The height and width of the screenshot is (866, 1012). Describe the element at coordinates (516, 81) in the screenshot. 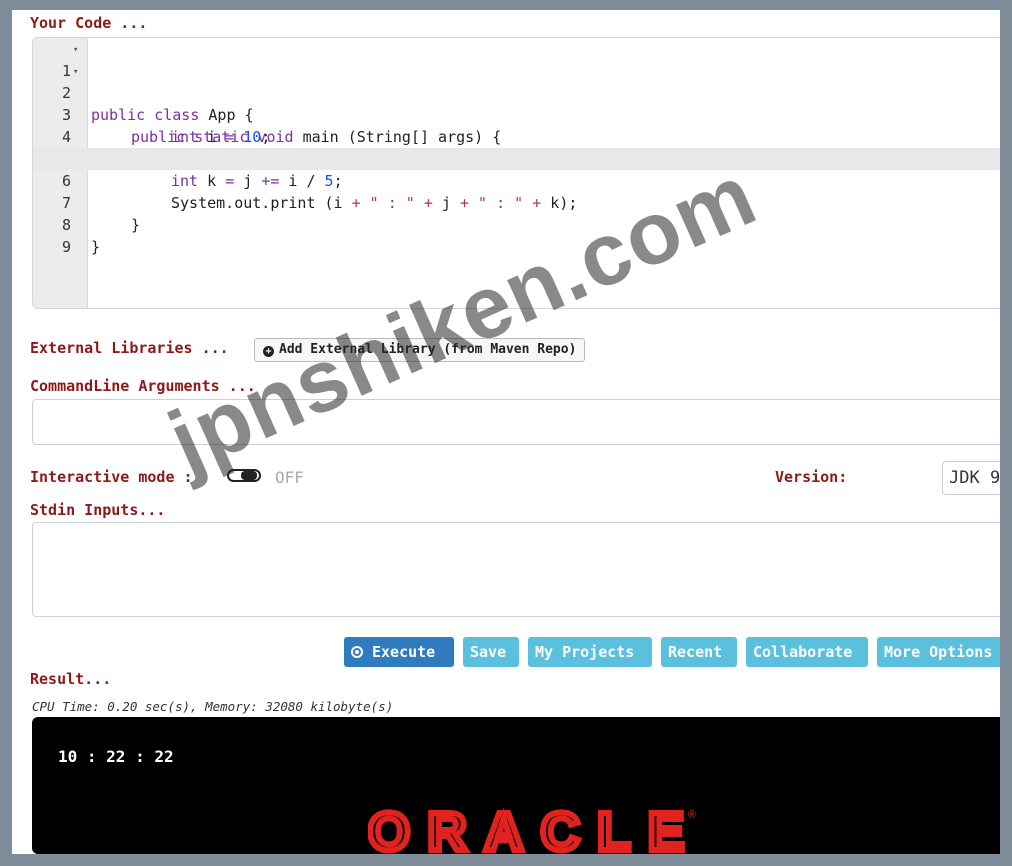

I see `code-line: 1 ▾ public class App {` at that location.